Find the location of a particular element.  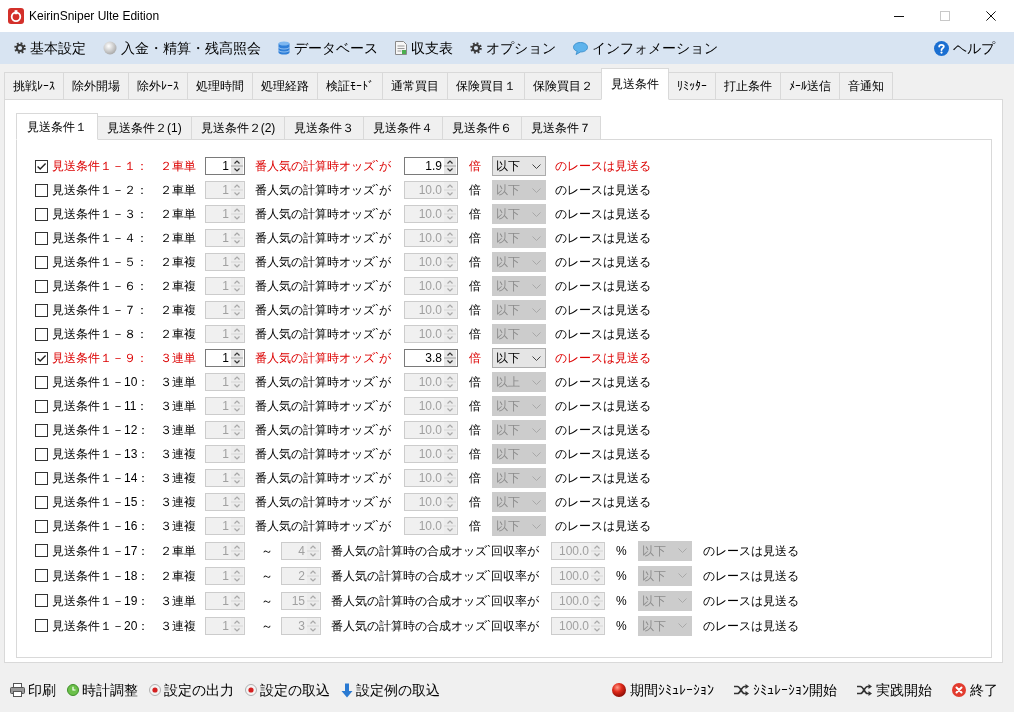

toolbar-button: 時計調整 is located at coordinates (102, 690).